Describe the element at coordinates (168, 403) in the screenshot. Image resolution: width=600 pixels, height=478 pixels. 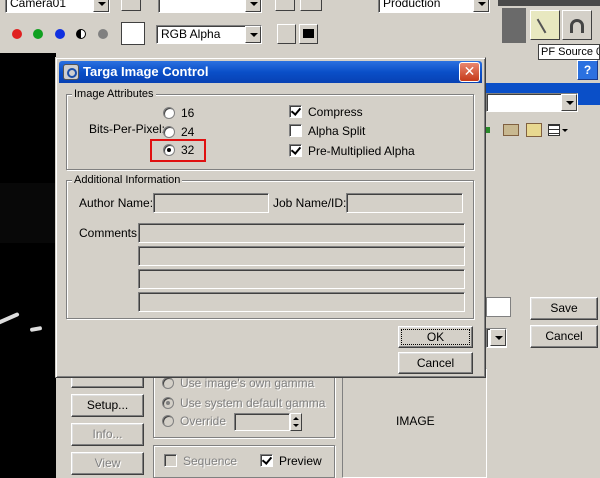
I see `gamma-system-radio` at that location.